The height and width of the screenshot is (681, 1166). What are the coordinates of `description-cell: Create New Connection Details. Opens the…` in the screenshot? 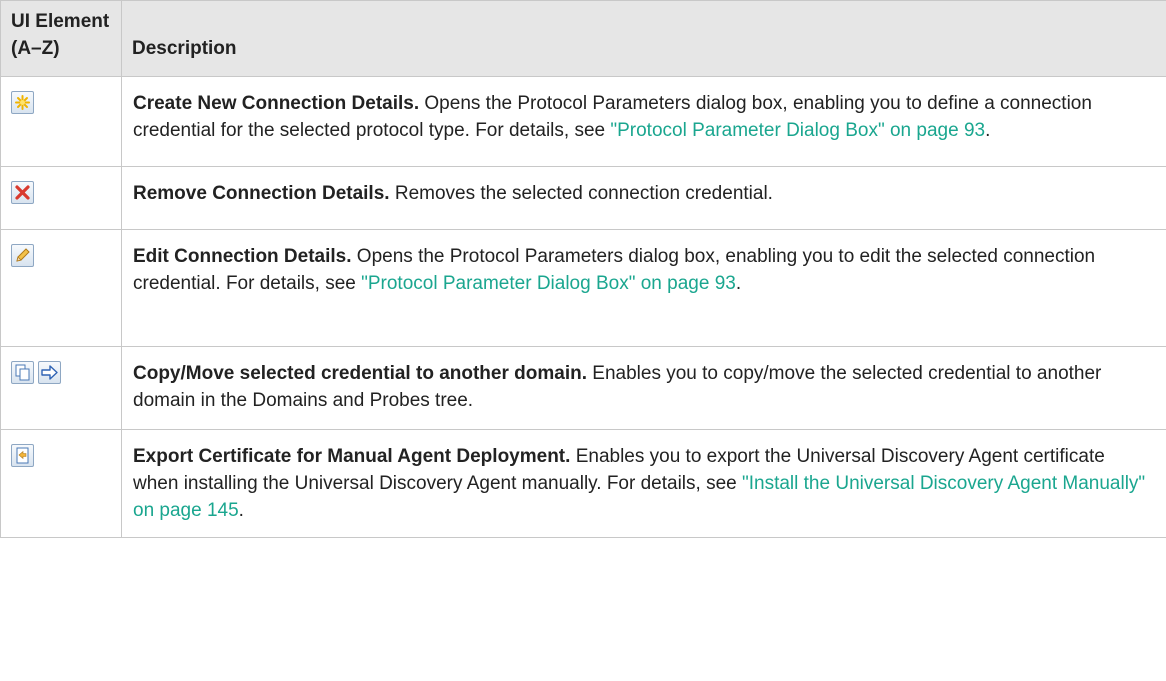 It's located at (643, 121).